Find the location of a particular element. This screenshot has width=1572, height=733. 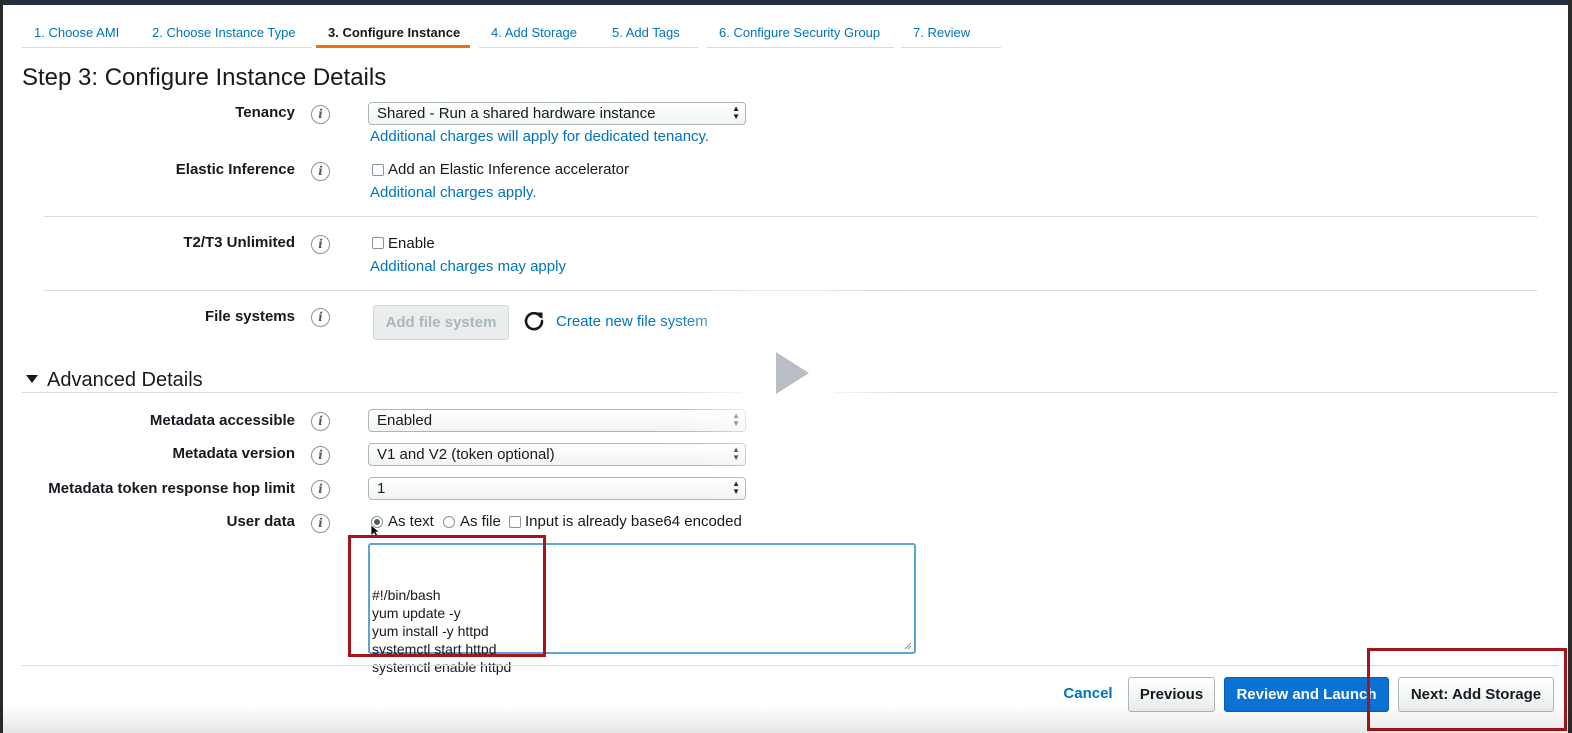

resize-grip-icon is located at coordinates (908, 646).